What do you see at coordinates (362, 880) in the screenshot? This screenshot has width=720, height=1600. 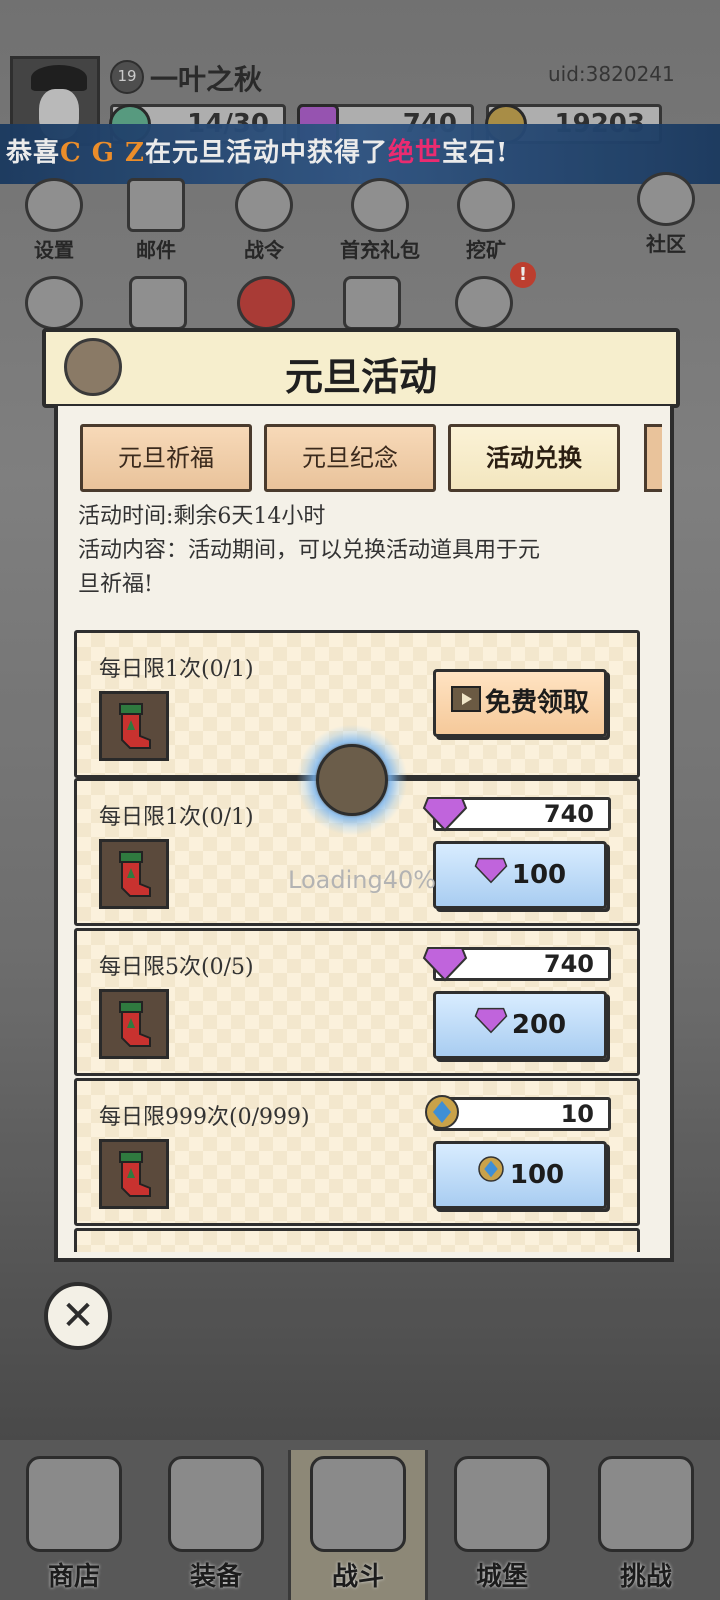 I see `loading-text: Loading40%` at bounding box center [362, 880].